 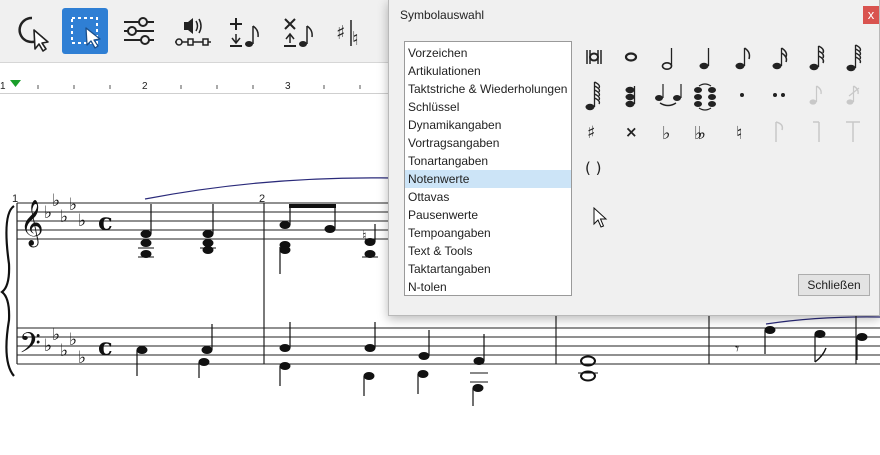 I want to click on bass-clef-icon: 𝄢, so click(x=30, y=347).